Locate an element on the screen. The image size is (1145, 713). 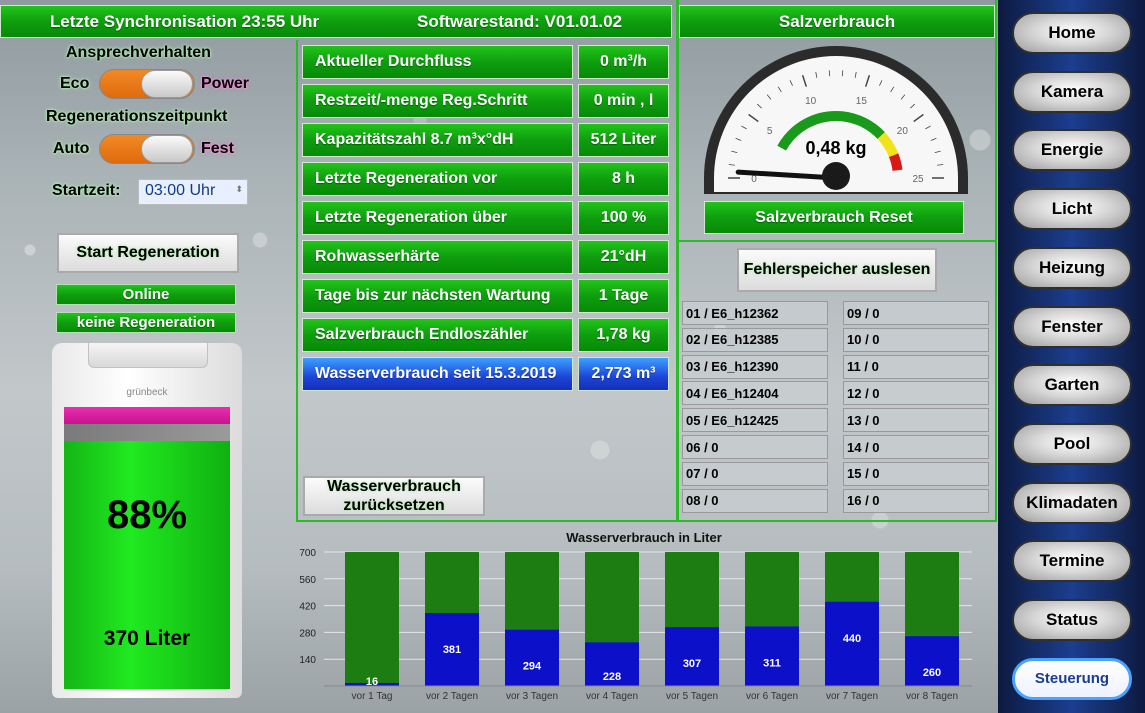
gauge-red-zone is located at coordinates (895, 162).